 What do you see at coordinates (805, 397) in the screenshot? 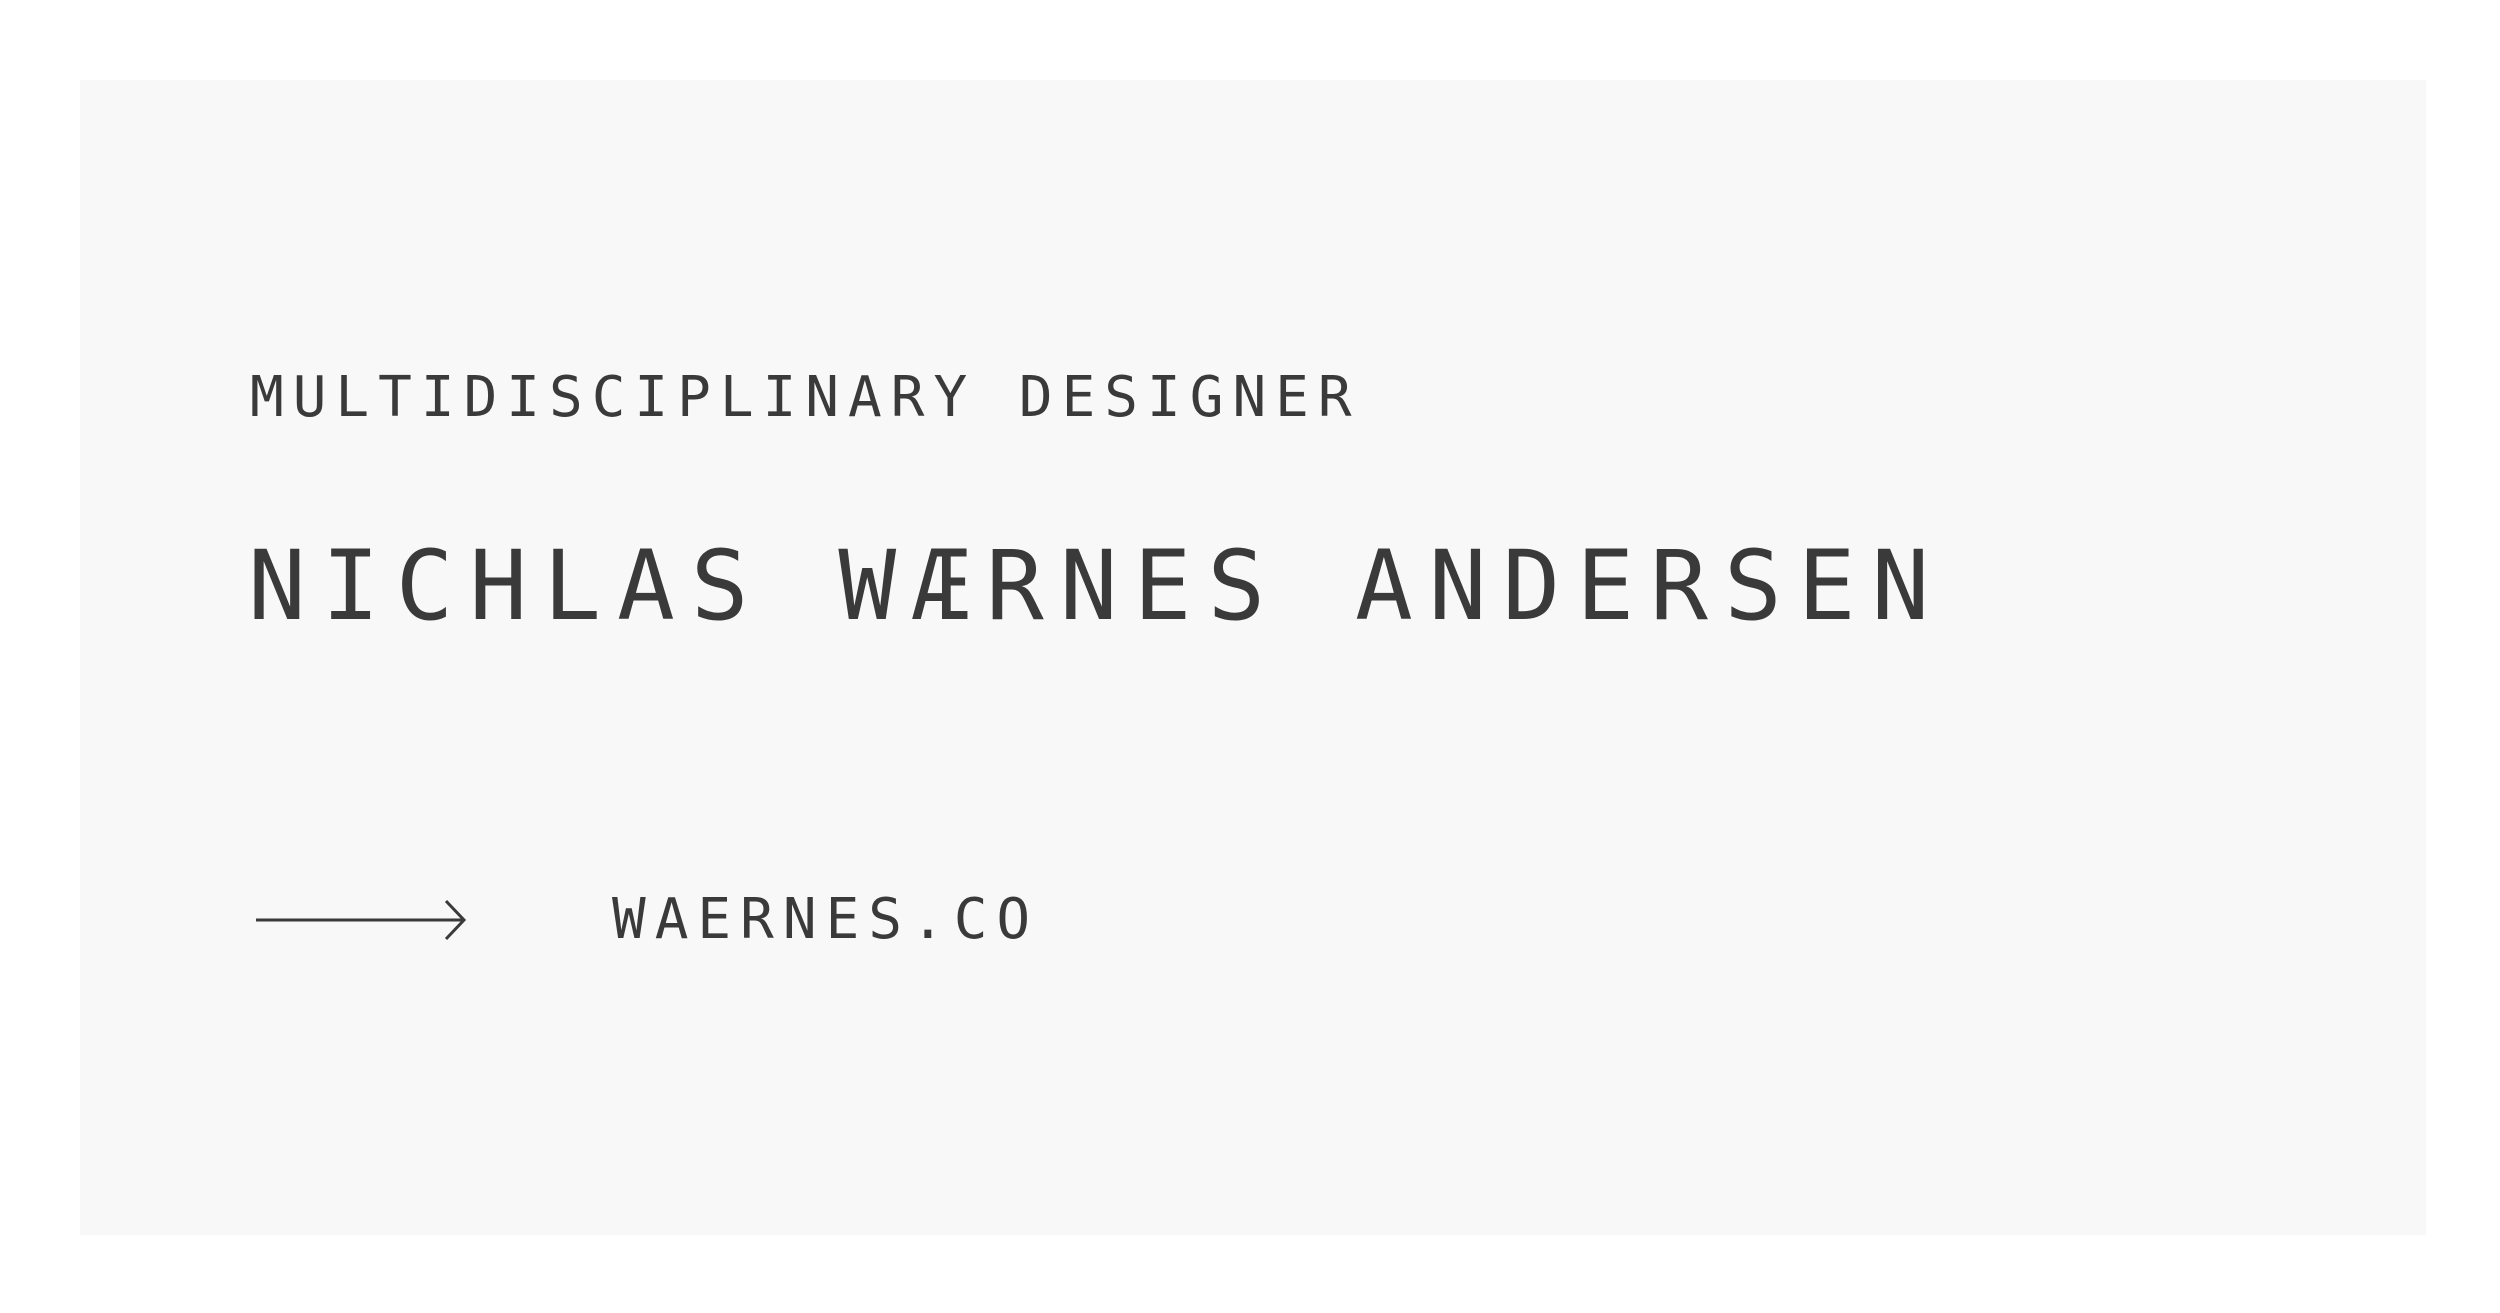
I see `role-subtitle: MULTIDISCIPLINARY DESIGNER` at bounding box center [805, 397].